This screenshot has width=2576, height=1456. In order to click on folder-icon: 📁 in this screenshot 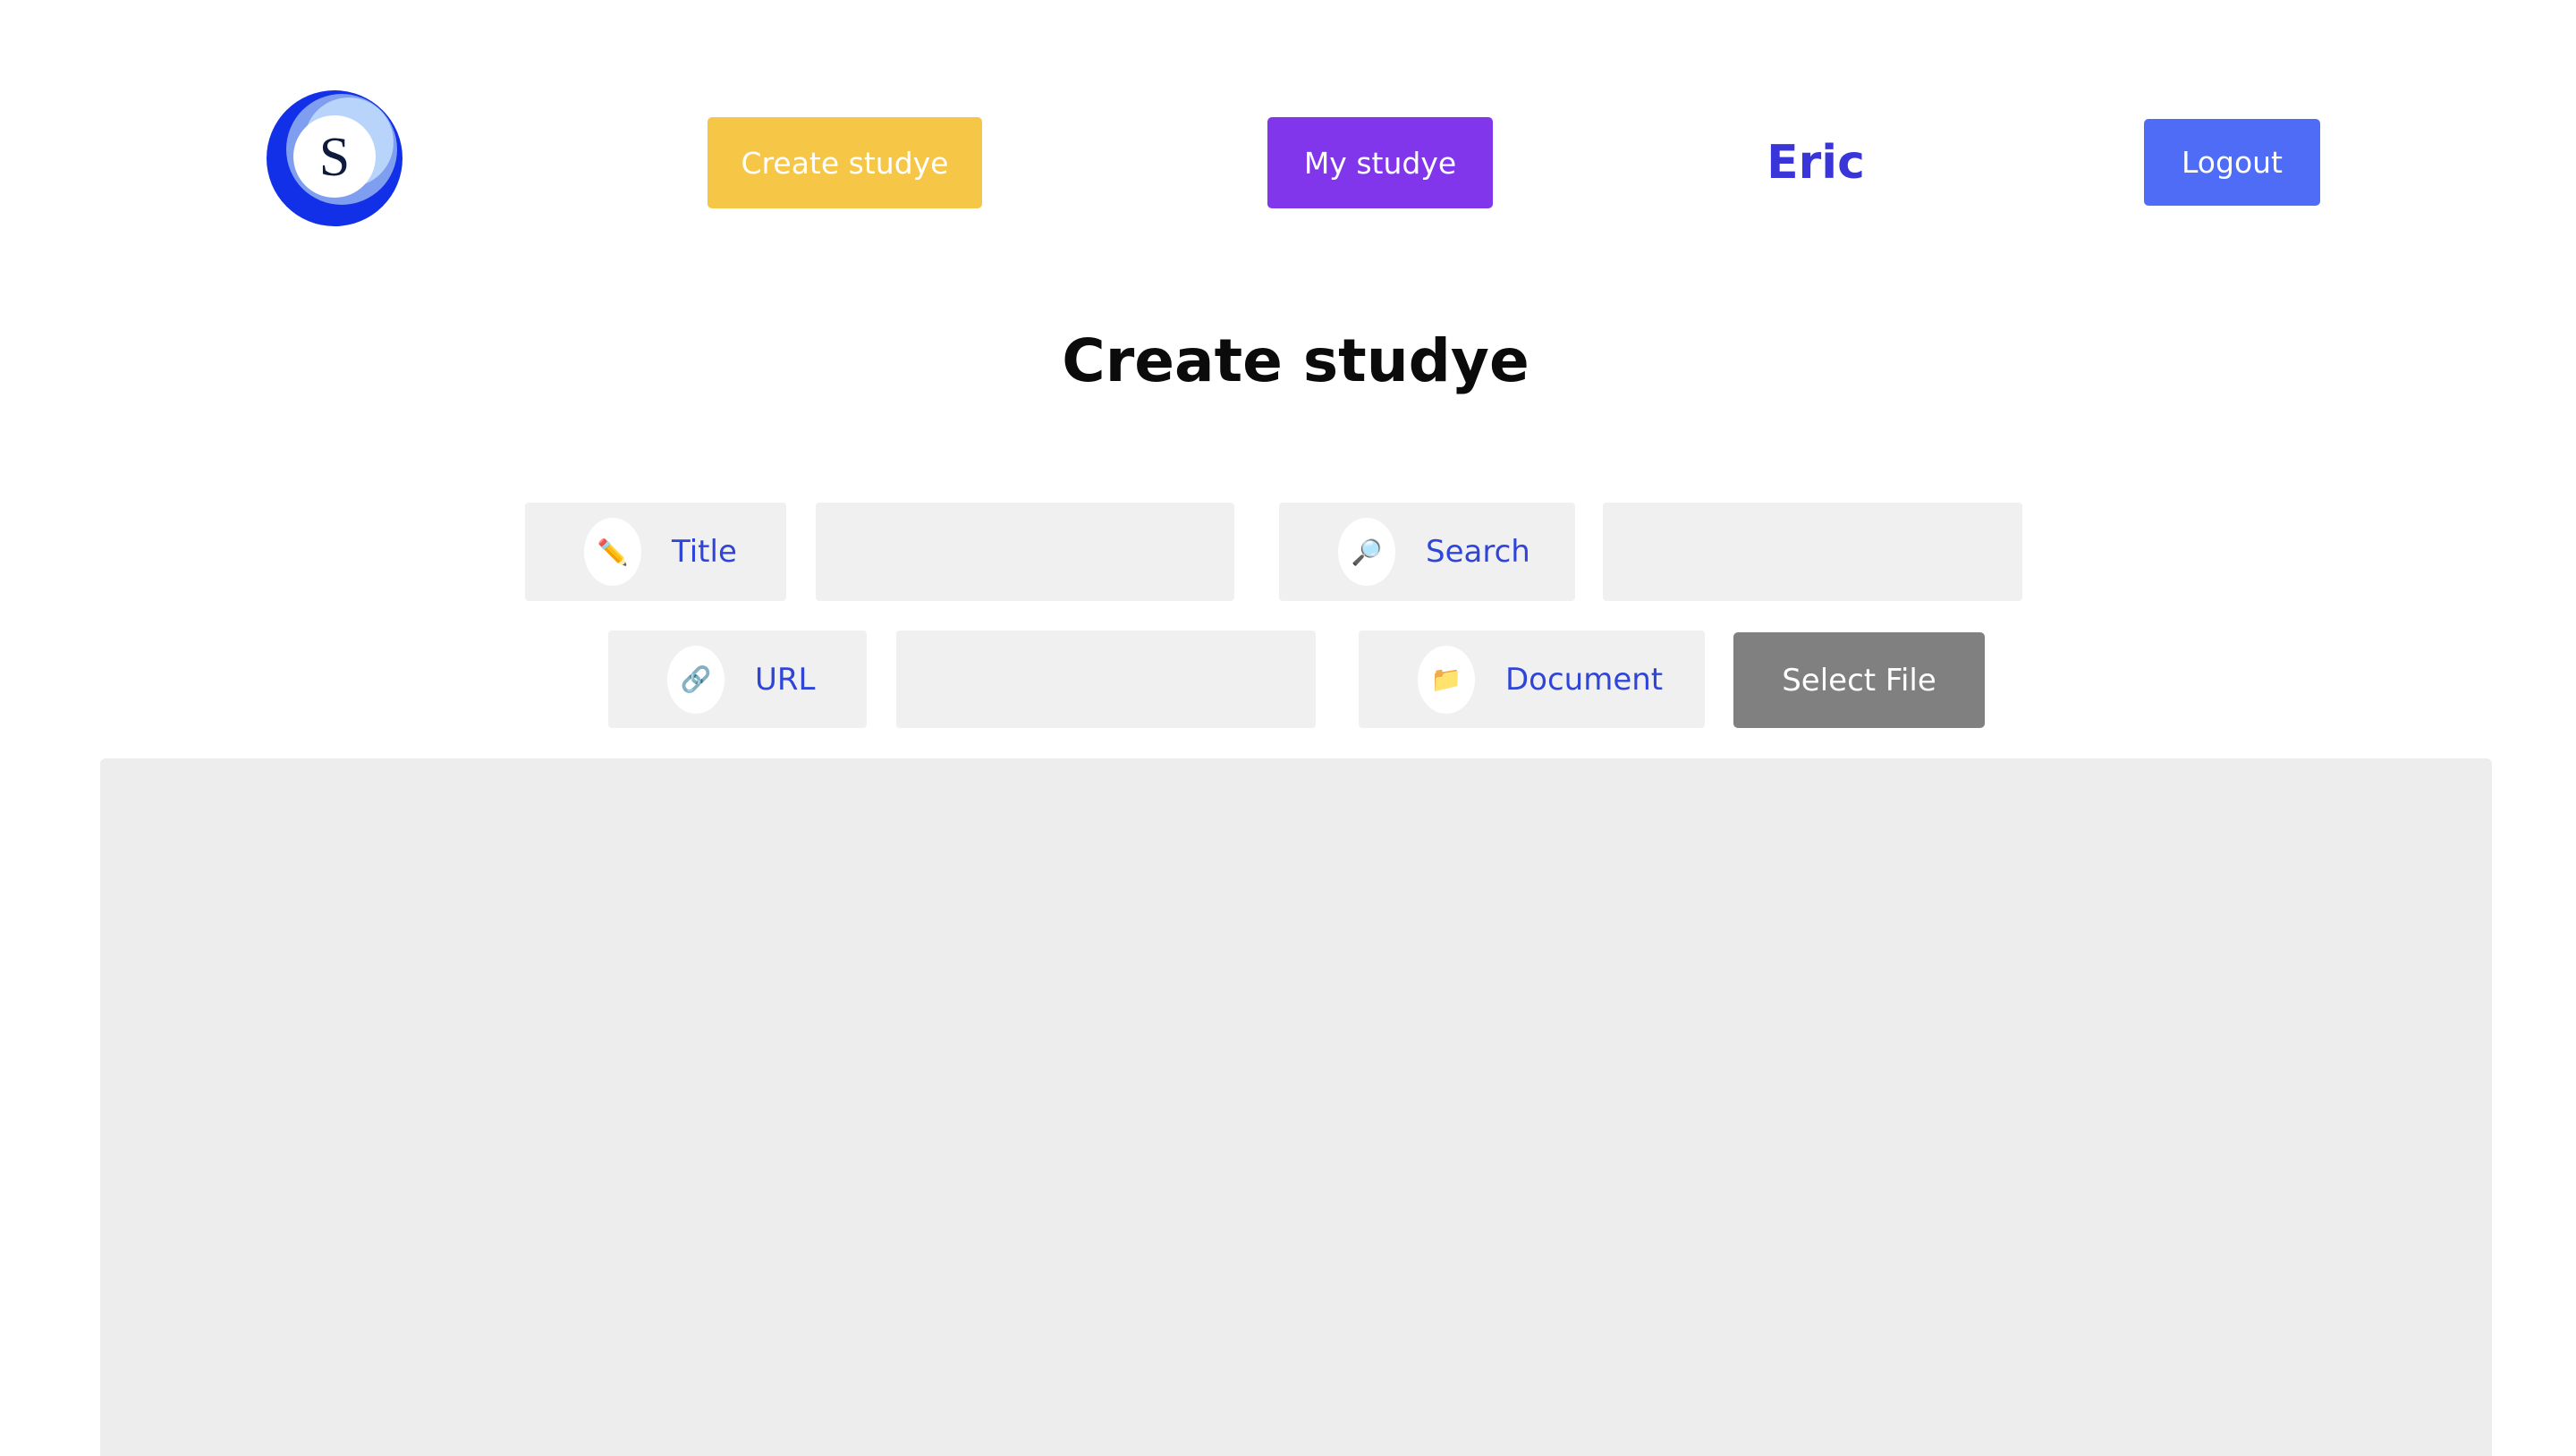, I will do `click(1446, 679)`.